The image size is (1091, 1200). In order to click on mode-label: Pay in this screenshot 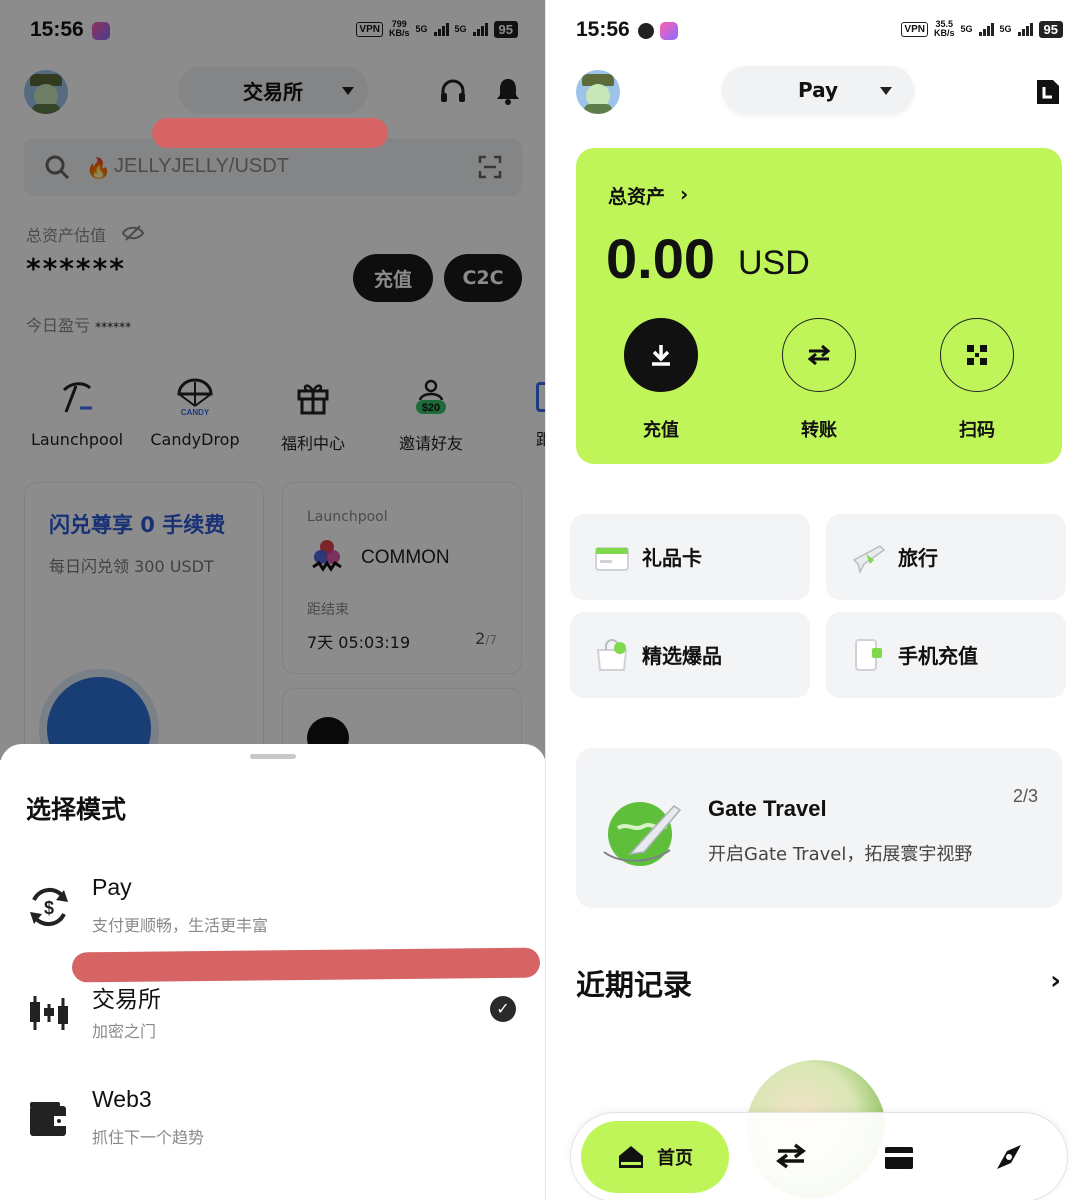, I will do `click(818, 90)`.